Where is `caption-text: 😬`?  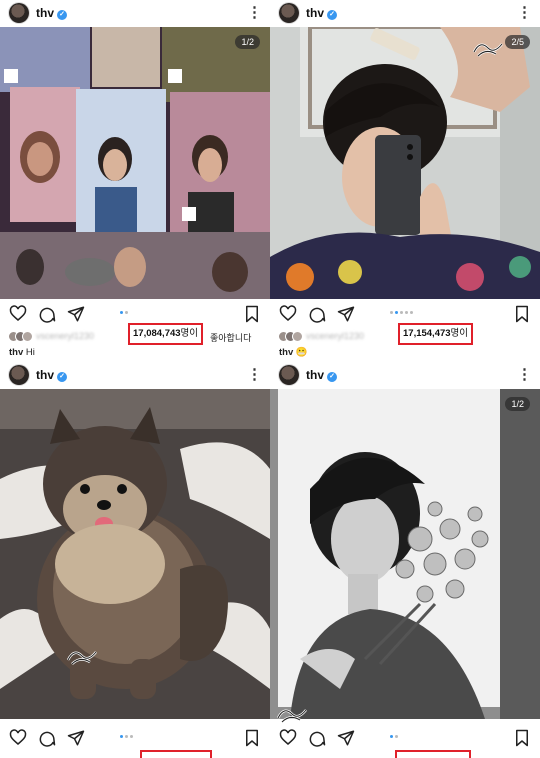 caption-text: 😬 is located at coordinates (301, 352).